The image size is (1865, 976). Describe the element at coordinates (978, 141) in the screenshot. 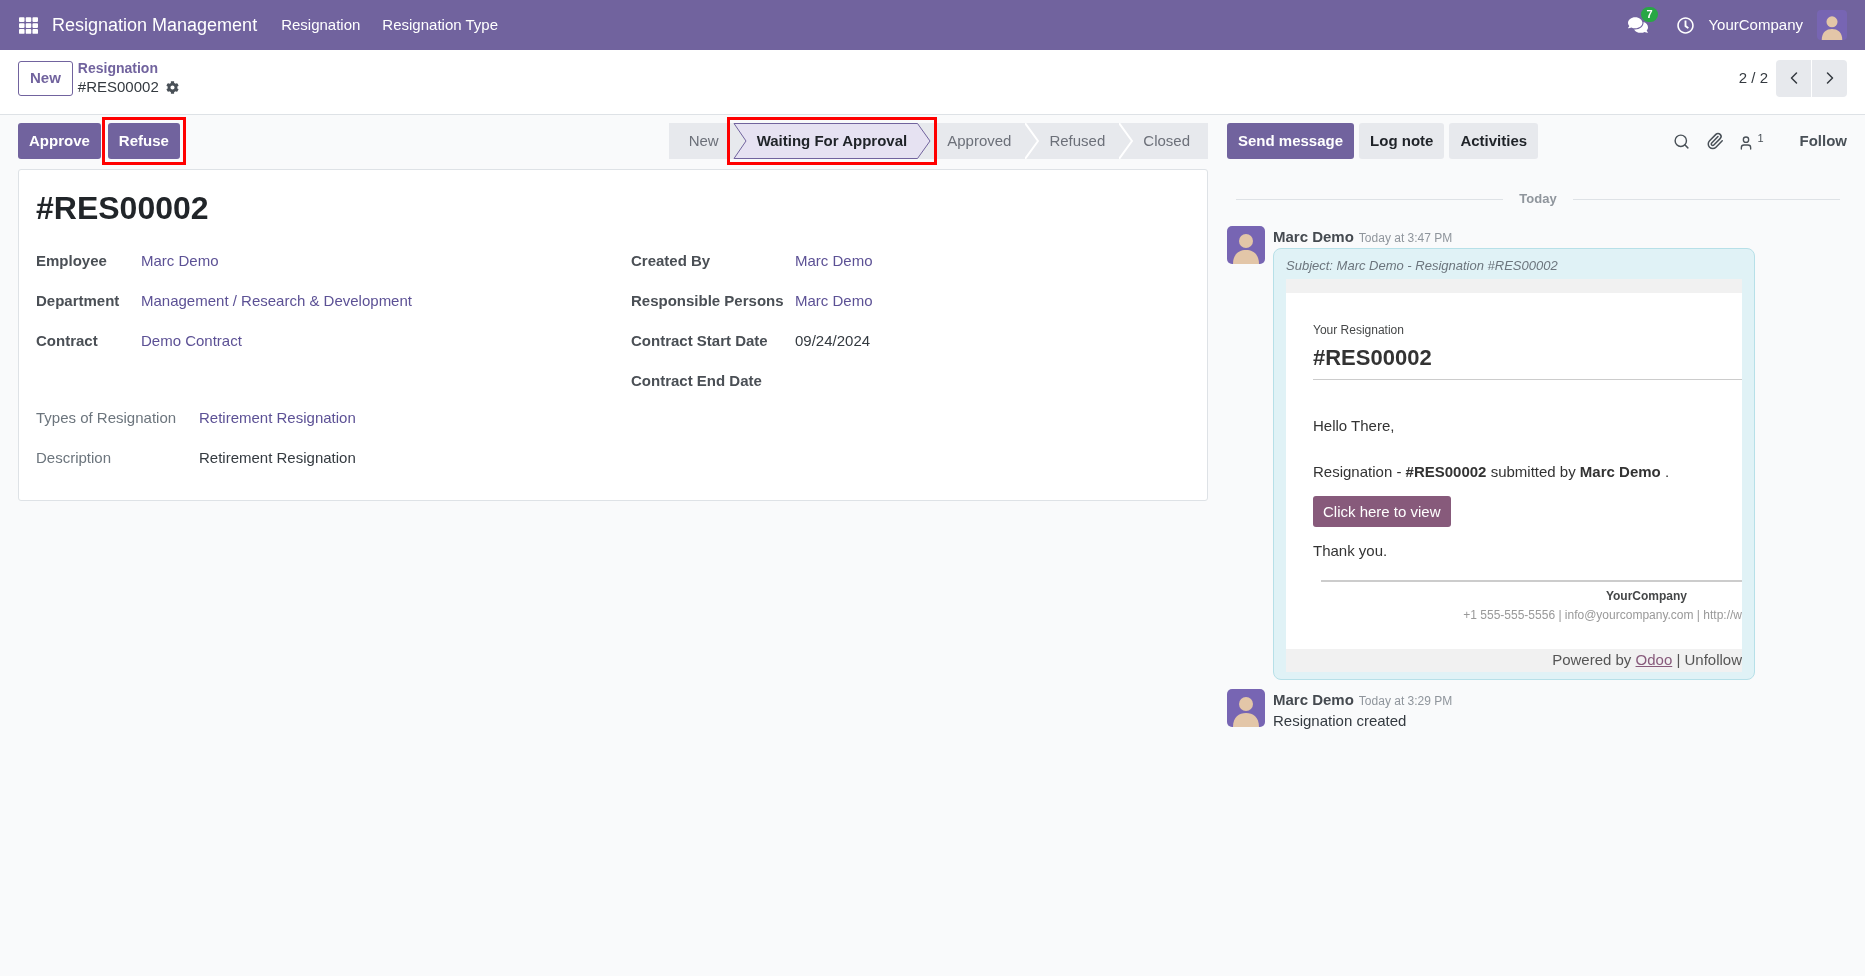

I see `status-stage: Approved` at that location.